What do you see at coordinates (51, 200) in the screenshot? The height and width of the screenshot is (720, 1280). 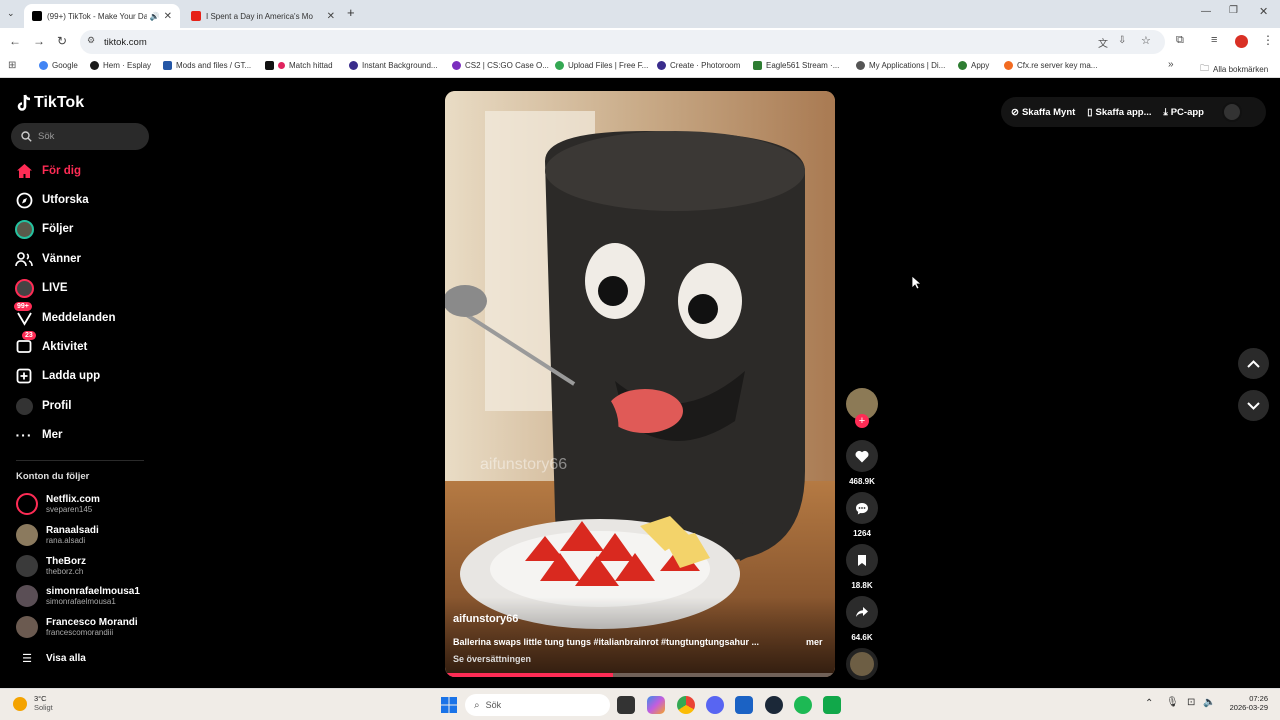 I see `nav-explore: Utforska` at bounding box center [51, 200].